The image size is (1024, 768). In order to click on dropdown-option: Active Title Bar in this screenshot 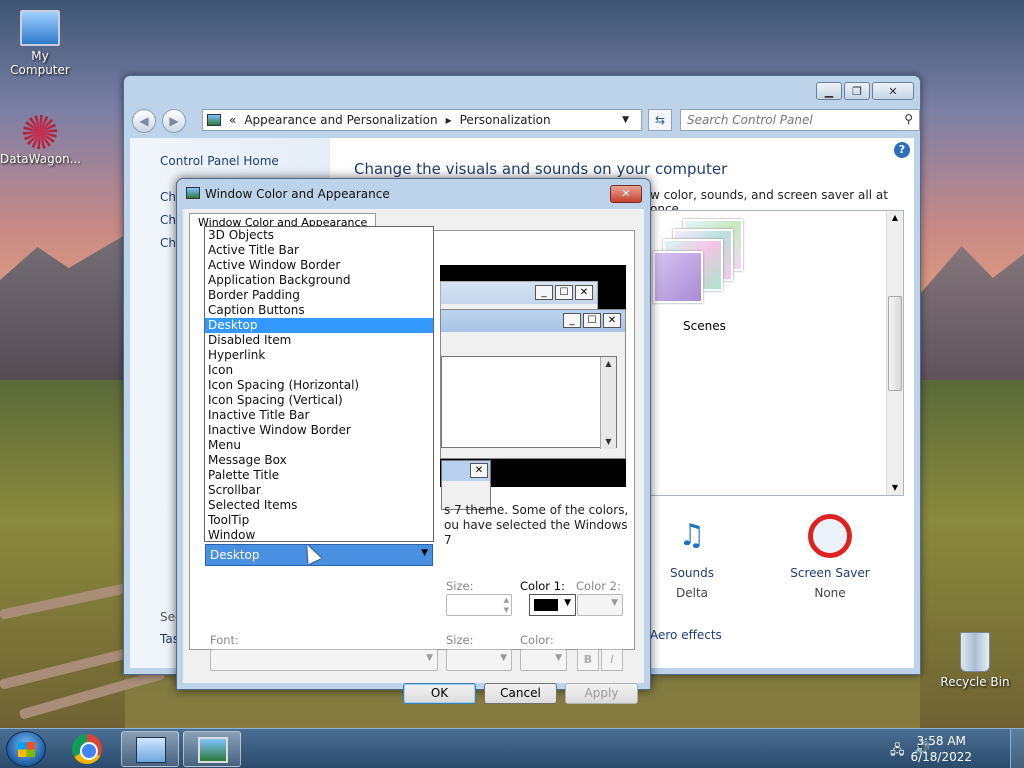, I will do `click(319, 250)`.